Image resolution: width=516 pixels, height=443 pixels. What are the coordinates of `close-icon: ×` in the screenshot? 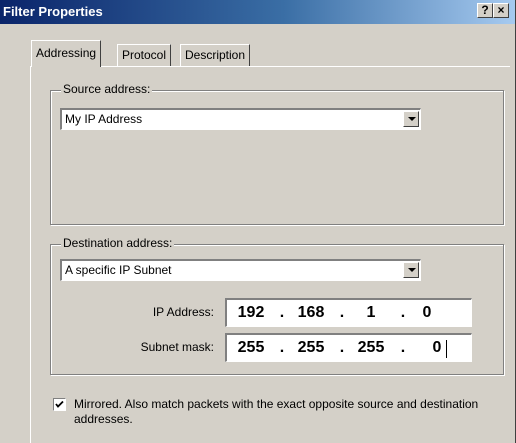 It's located at (501, 10).